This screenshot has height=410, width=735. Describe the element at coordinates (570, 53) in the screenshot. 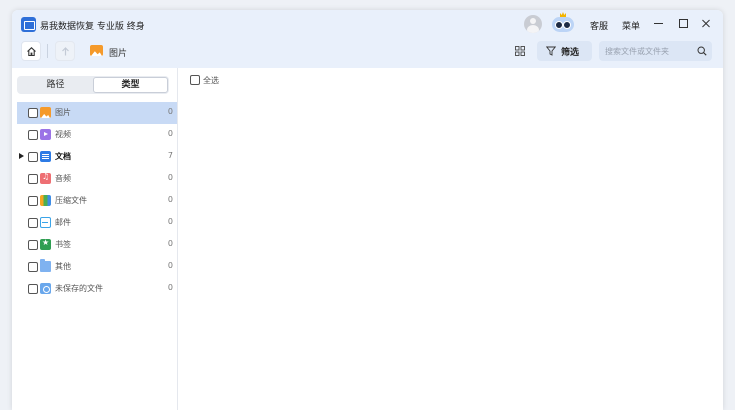

I see `filter-label: 筛选` at that location.